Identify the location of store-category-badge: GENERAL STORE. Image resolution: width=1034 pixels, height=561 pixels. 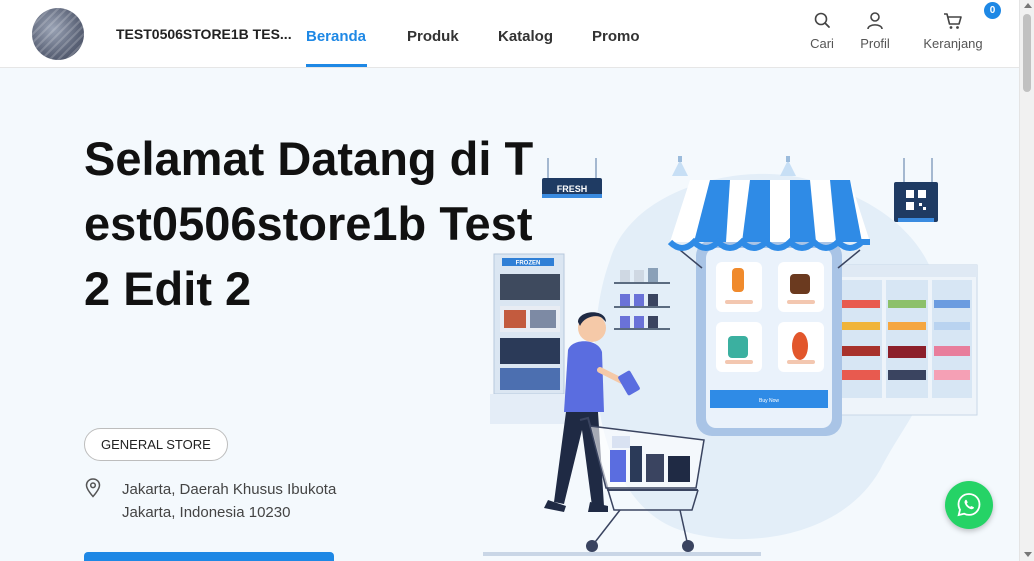
(156, 444).